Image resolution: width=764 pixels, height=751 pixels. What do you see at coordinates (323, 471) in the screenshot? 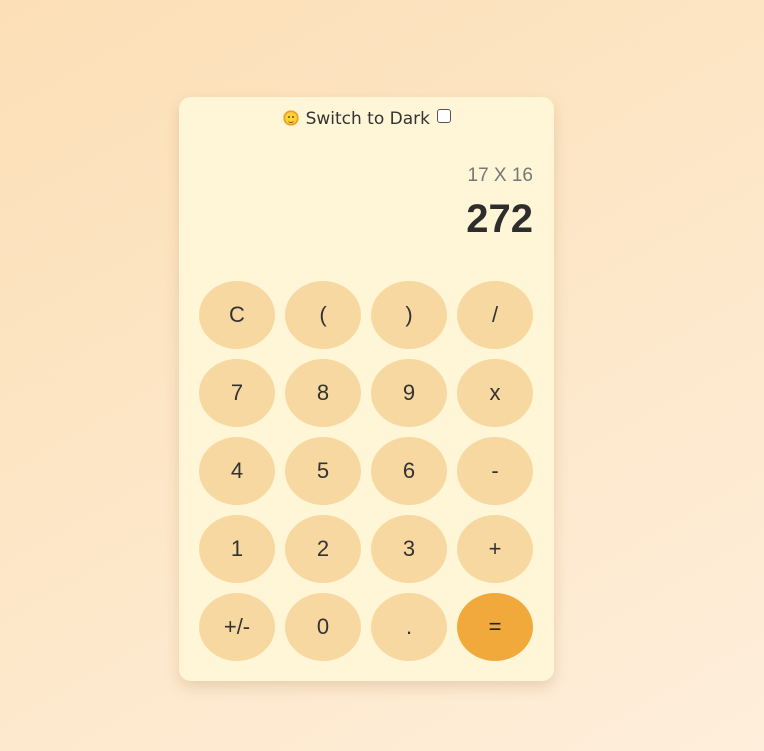
I see `digit-5-button: 5` at bounding box center [323, 471].